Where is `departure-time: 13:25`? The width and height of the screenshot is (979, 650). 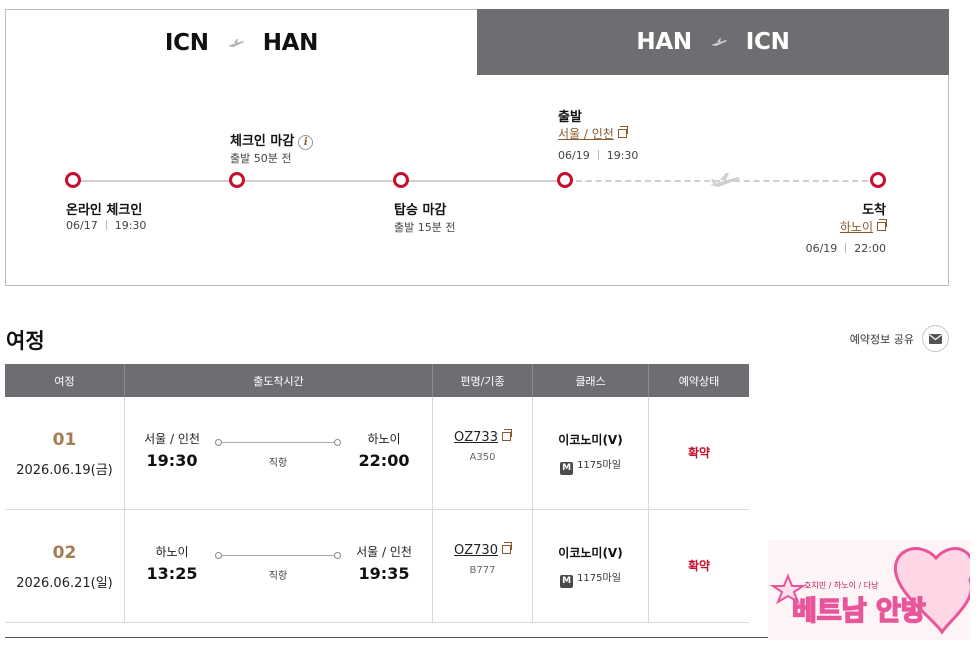 departure-time: 13:25 is located at coordinates (172, 573).